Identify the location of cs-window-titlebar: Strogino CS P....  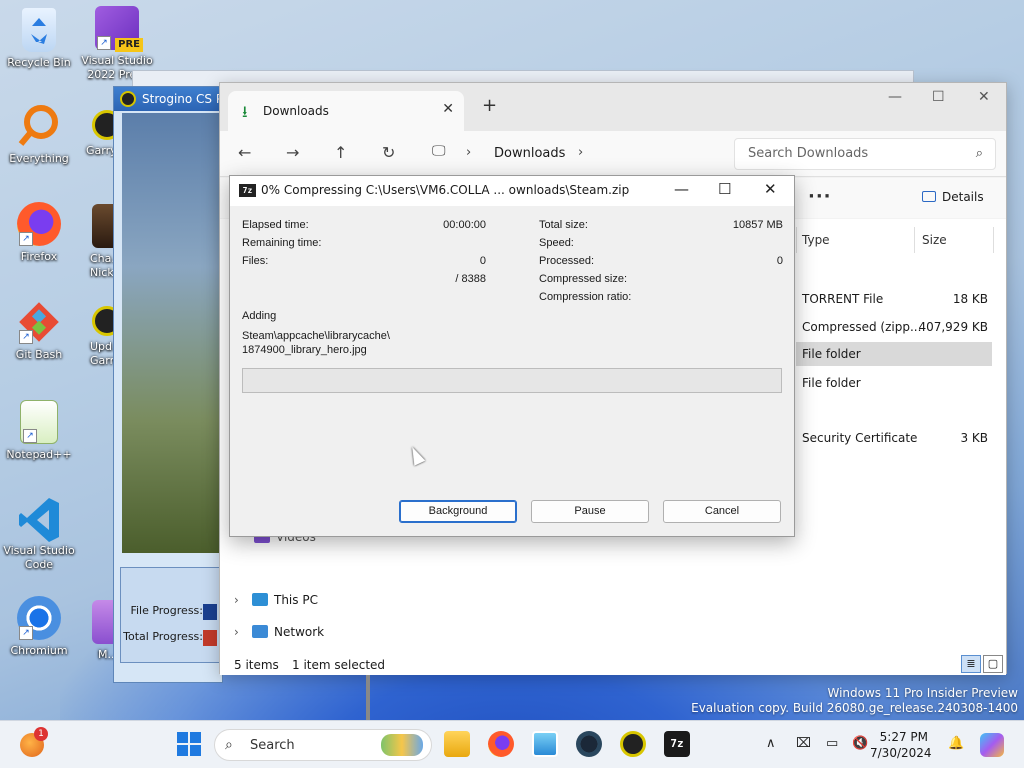
(168, 99).